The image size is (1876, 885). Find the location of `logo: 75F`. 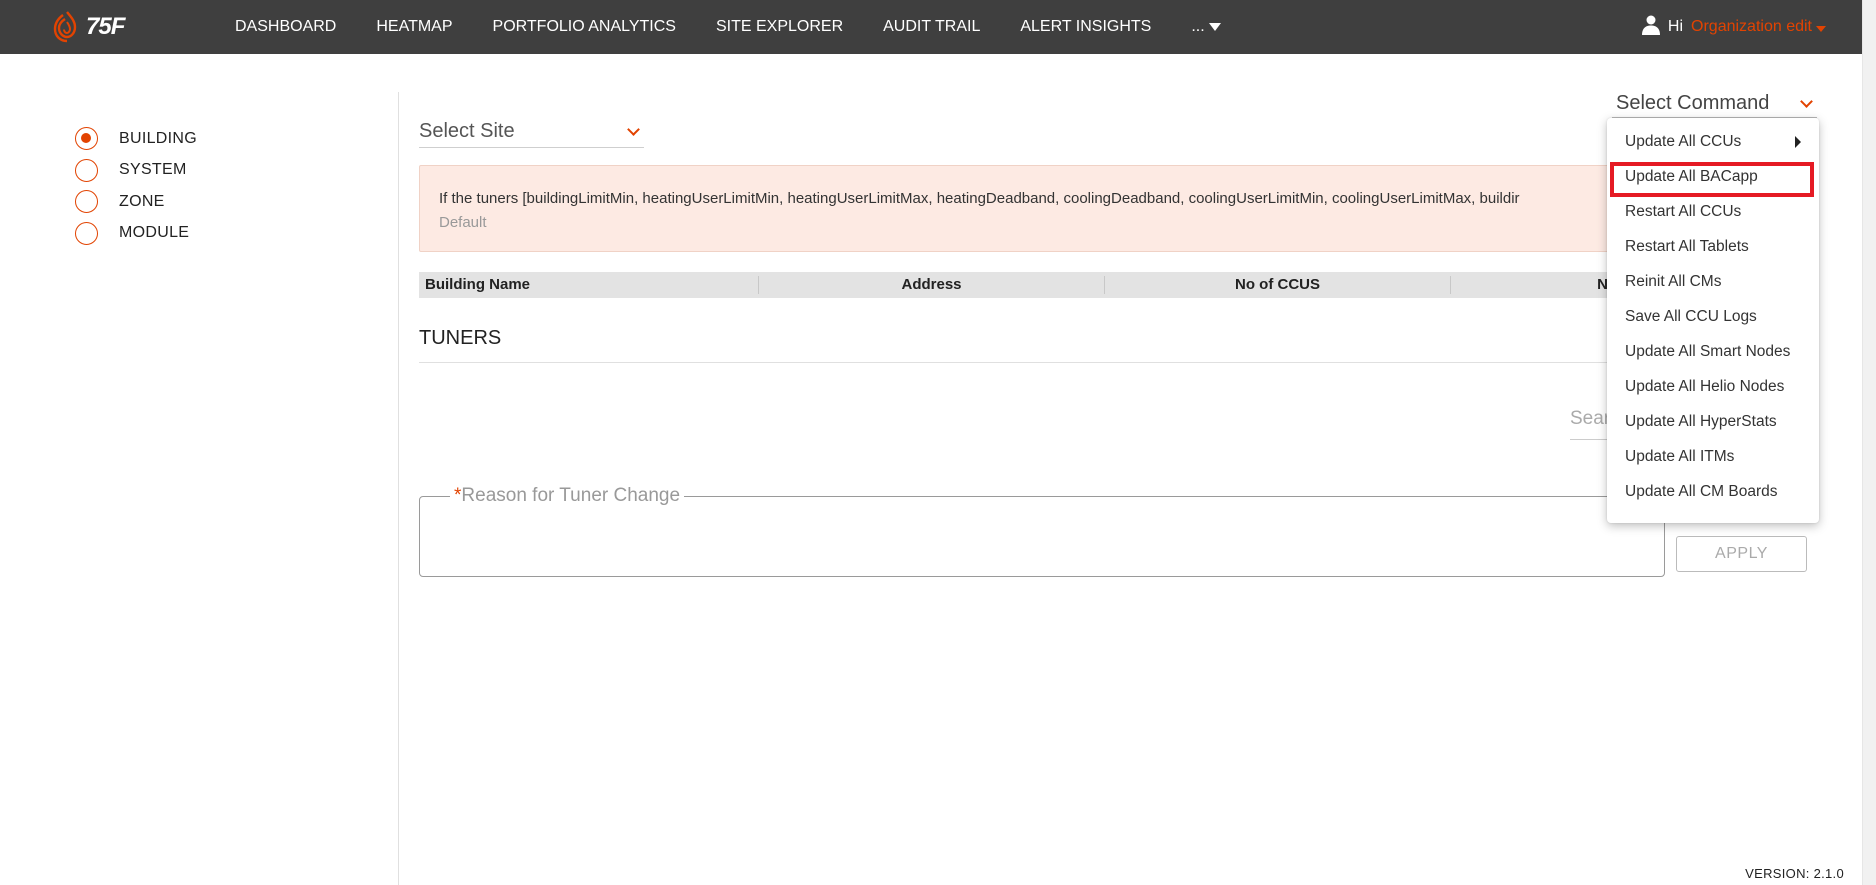

logo: 75F is located at coordinates (88, 27).